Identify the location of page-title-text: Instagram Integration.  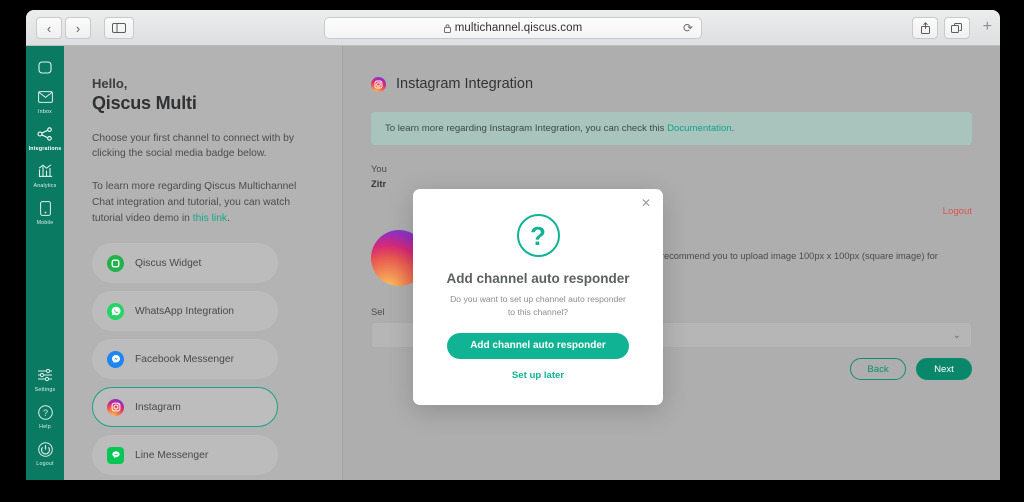
(465, 84).